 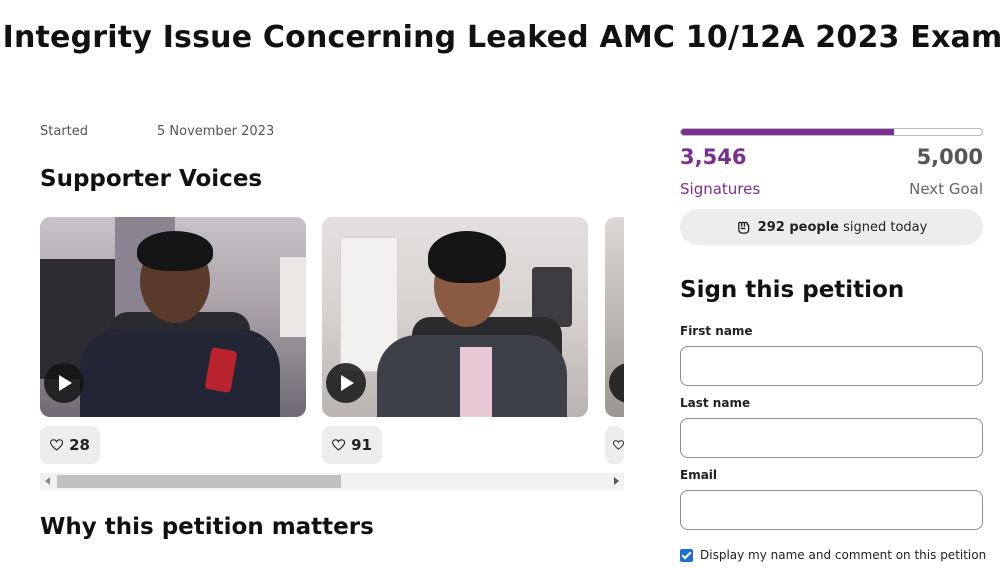 I want to click on carousel-scrollbar, so click(x=332, y=481).